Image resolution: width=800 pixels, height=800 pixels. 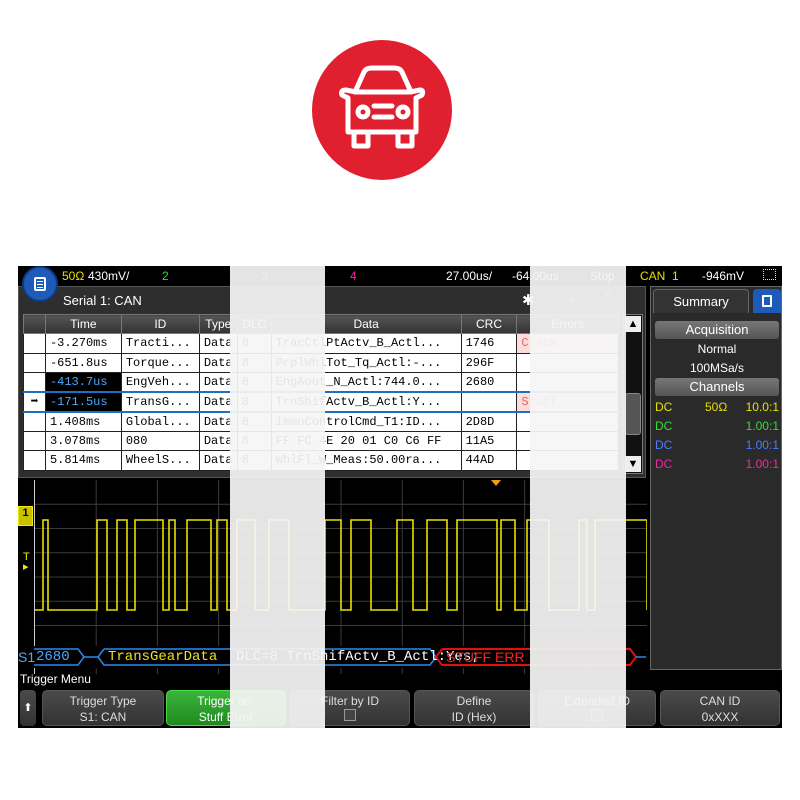 I want to click on cell-time: -651.8us, so click(x=83, y=362).